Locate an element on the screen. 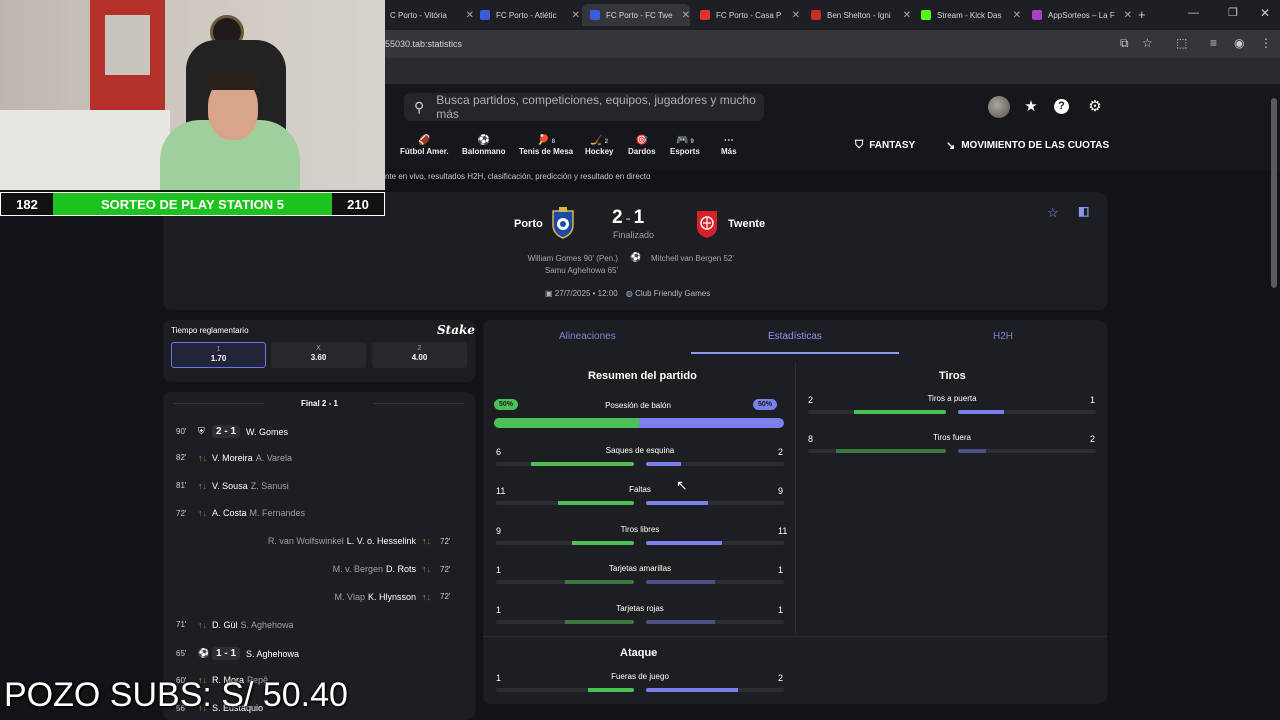 The image size is (1280, 720). restore-icon: ❐ is located at coordinates (1233, 12).